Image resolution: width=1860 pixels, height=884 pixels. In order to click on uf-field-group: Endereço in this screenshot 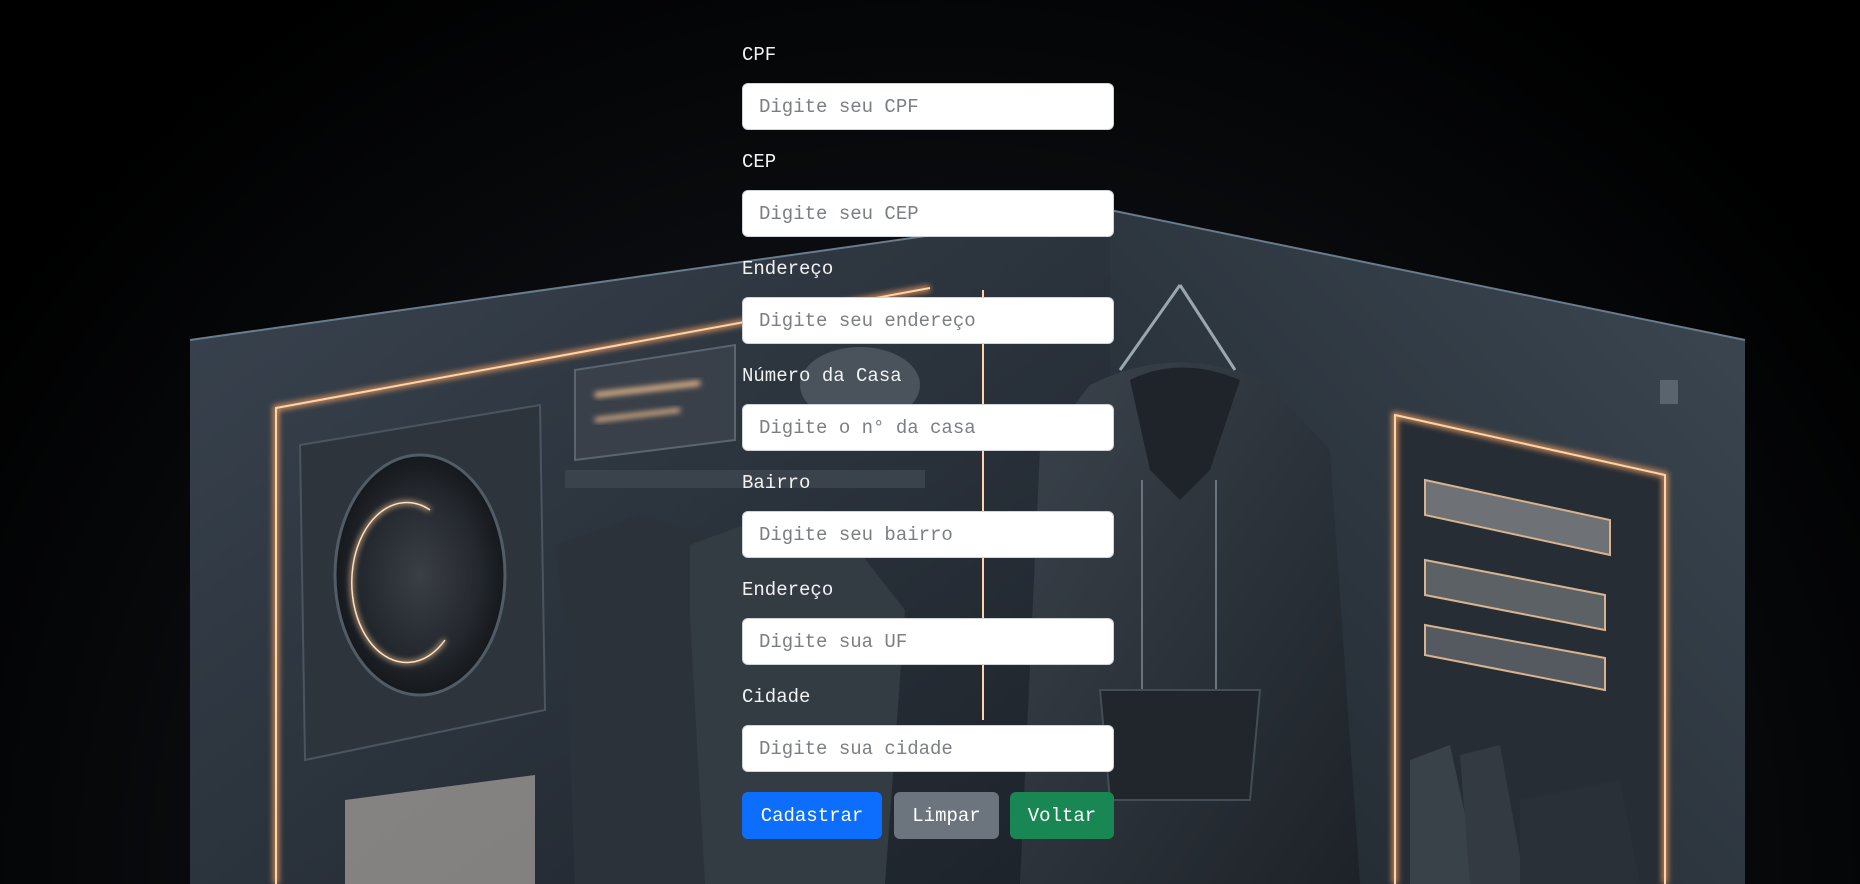, I will do `click(928, 628)`.